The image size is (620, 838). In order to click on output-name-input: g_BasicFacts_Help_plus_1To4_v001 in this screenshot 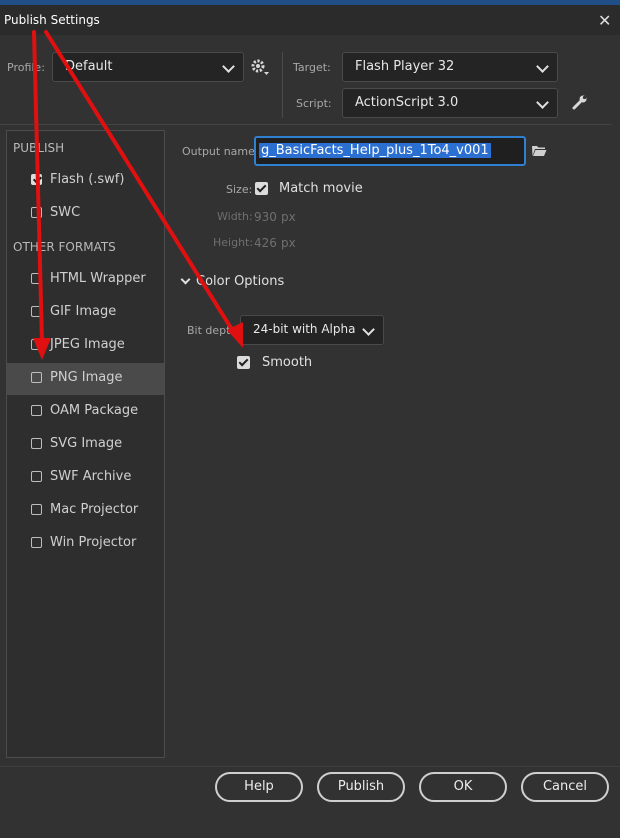, I will do `click(390, 151)`.